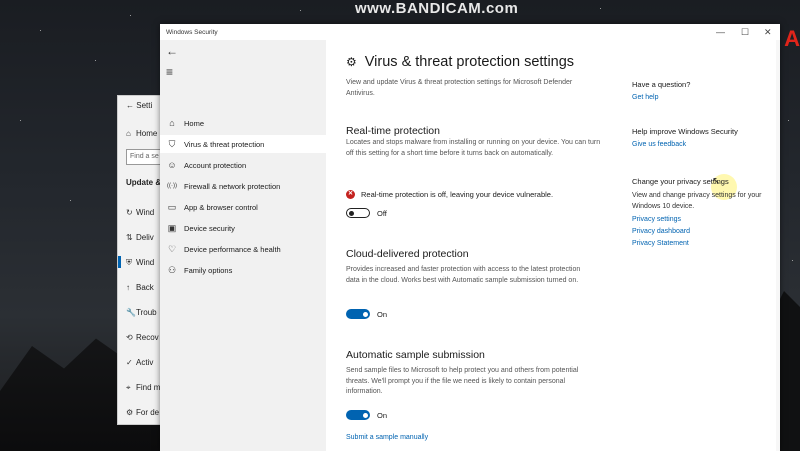  I want to click on get-help-link: Get help, so click(702, 97).